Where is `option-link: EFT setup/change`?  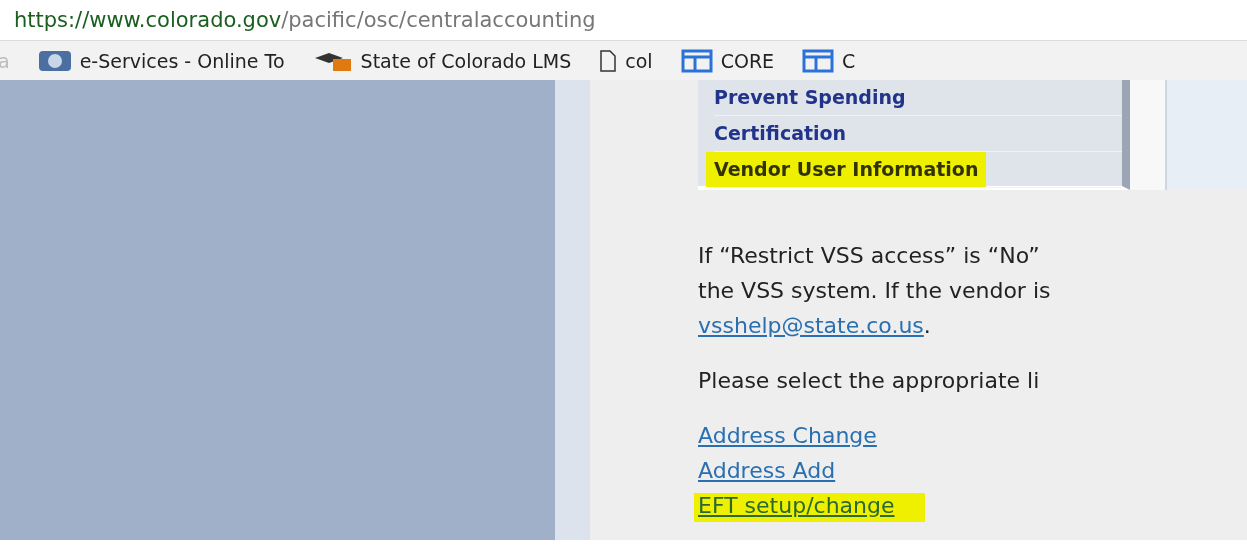
option-link: EFT setup/change is located at coordinates (809, 507).